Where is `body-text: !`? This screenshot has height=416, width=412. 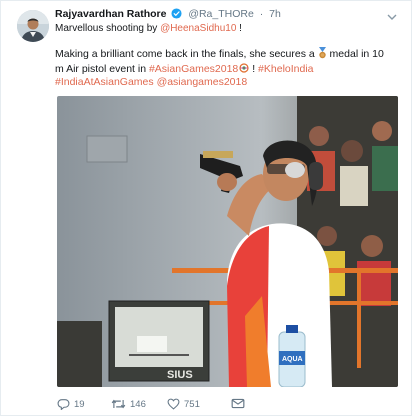
body-text: ! is located at coordinates (254, 69).